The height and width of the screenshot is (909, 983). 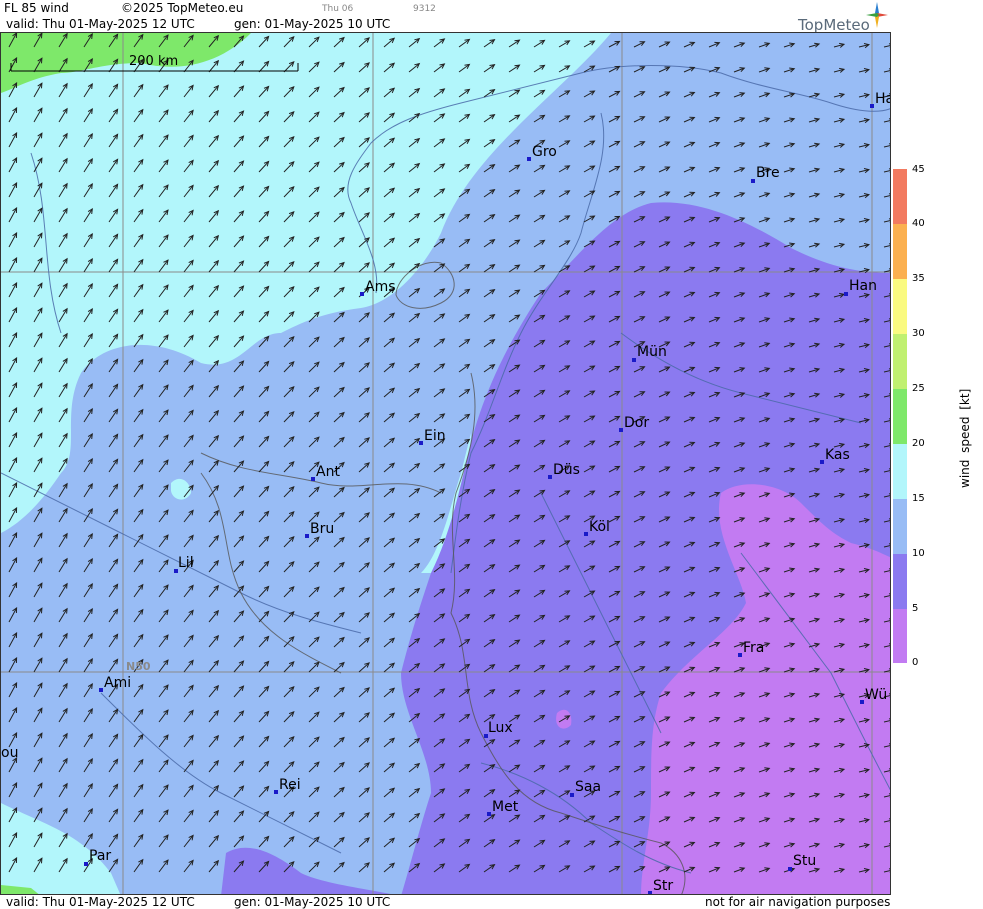 What do you see at coordinates (186, 563) in the screenshot?
I see `city-label: Lil` at bounding box center [186, 563].